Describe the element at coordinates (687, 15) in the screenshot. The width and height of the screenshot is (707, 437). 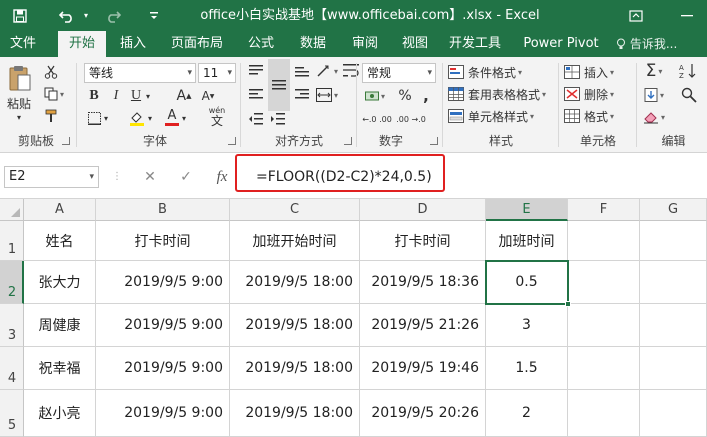
I see `minimize-icon` at that location.